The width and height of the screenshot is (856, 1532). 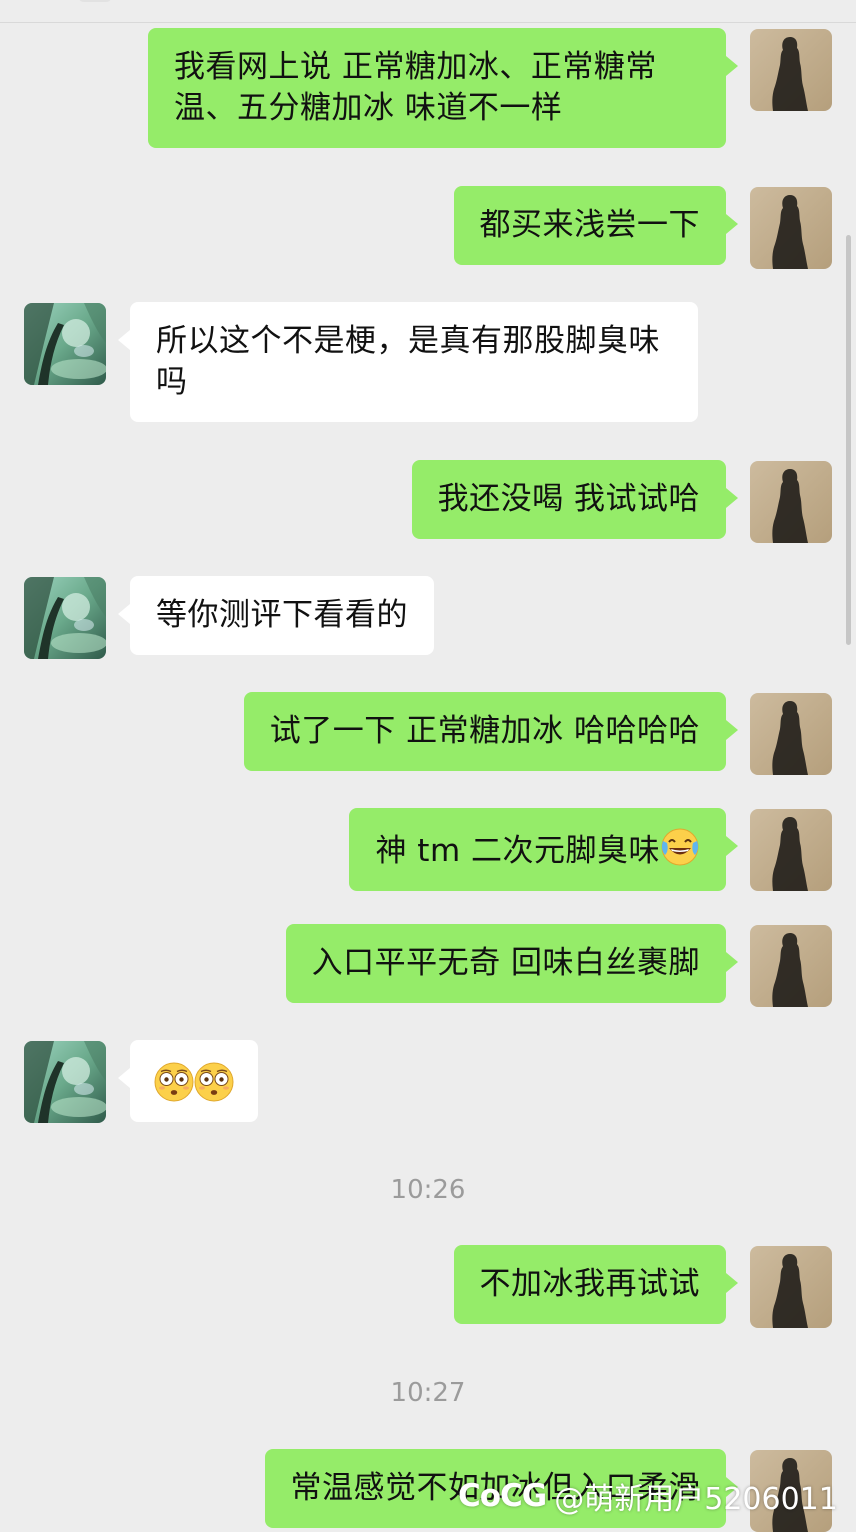 I want to click on message-bubble: 都买来浅尝一下, so click(x=595, y=225).